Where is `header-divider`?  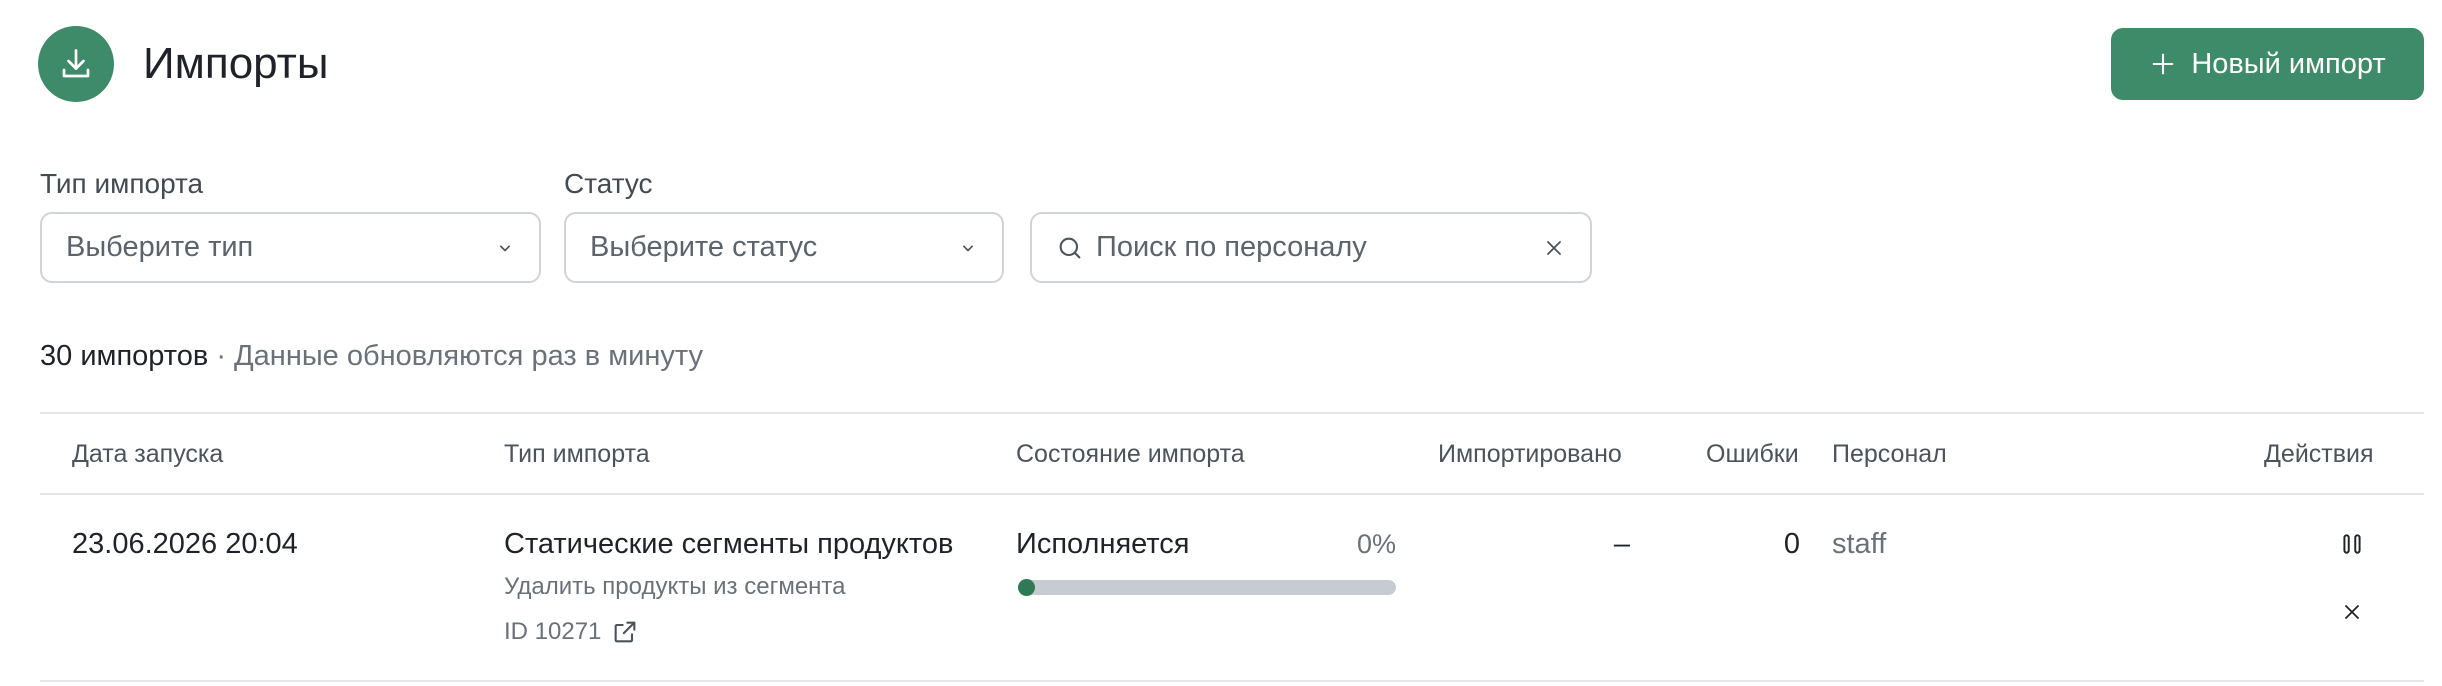 header-divider is located at coordinates (1232, 494).